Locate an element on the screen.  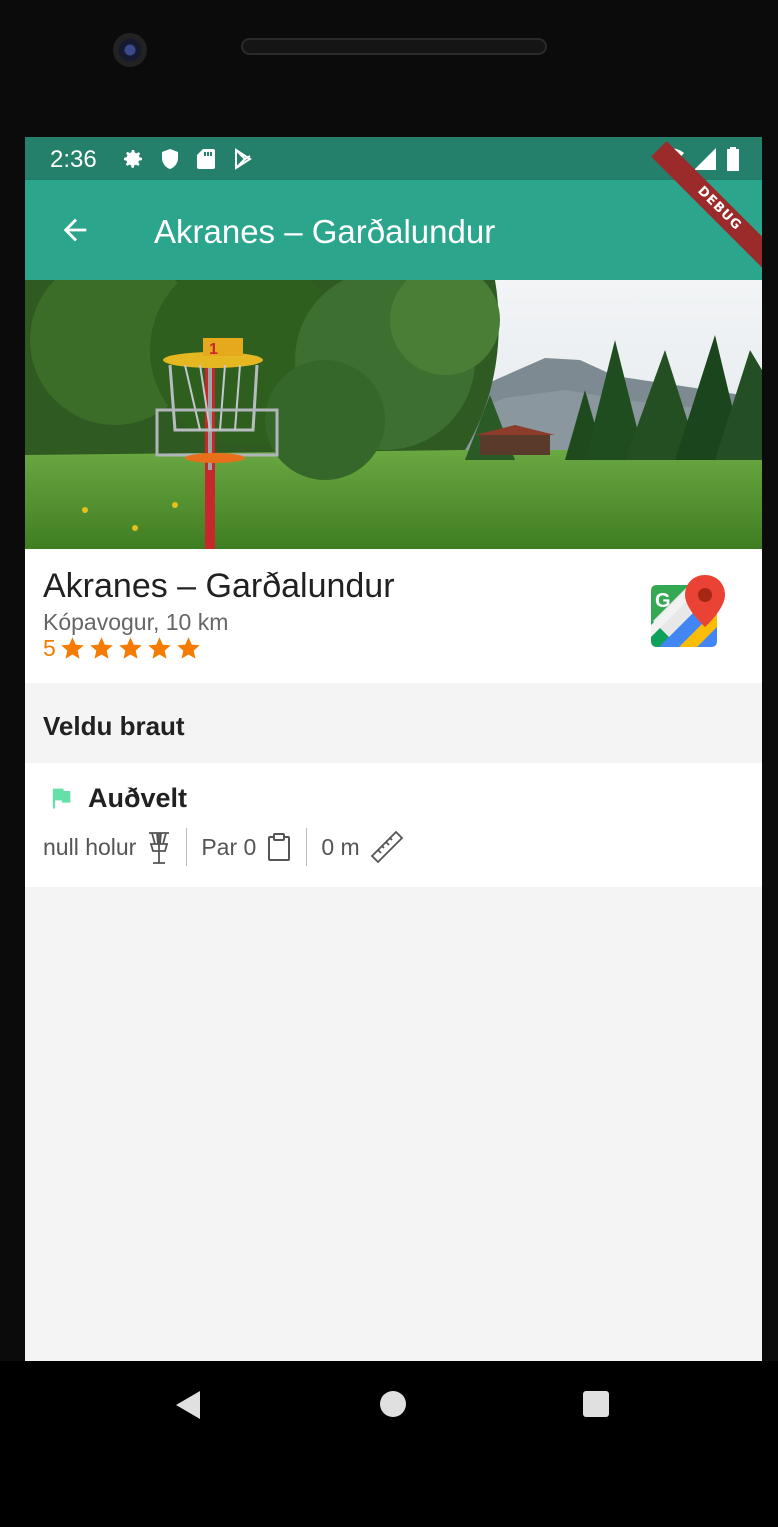
track-holes-label: null holur is located at coordinates (90, 846).